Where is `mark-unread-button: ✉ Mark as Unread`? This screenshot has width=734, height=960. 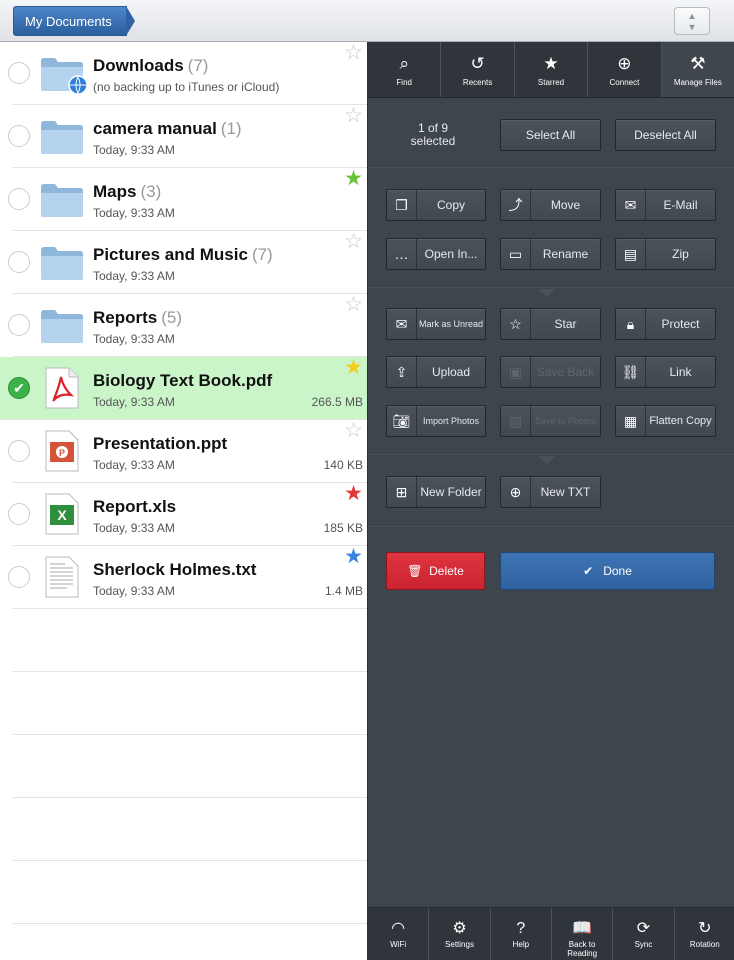 mark-unread-button: ✉ Mark as Unread is located at coordinates (436, 324).